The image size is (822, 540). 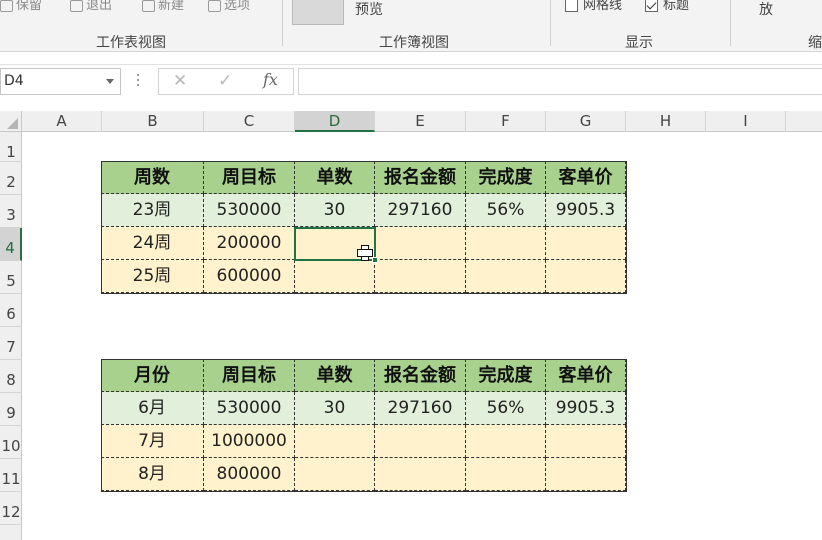 I want to click on table-cell: 8月, so click(x=152, y=474).